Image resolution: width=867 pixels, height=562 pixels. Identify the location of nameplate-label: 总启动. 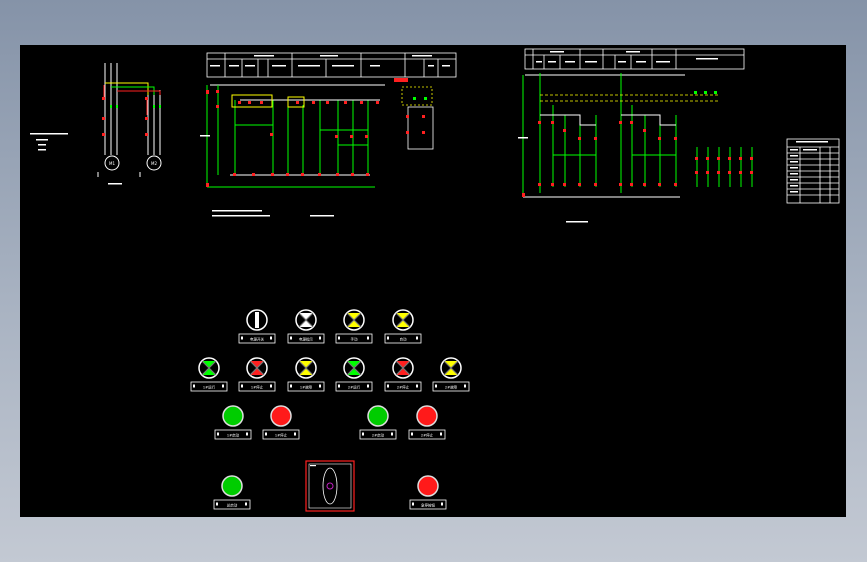
(232, 505).